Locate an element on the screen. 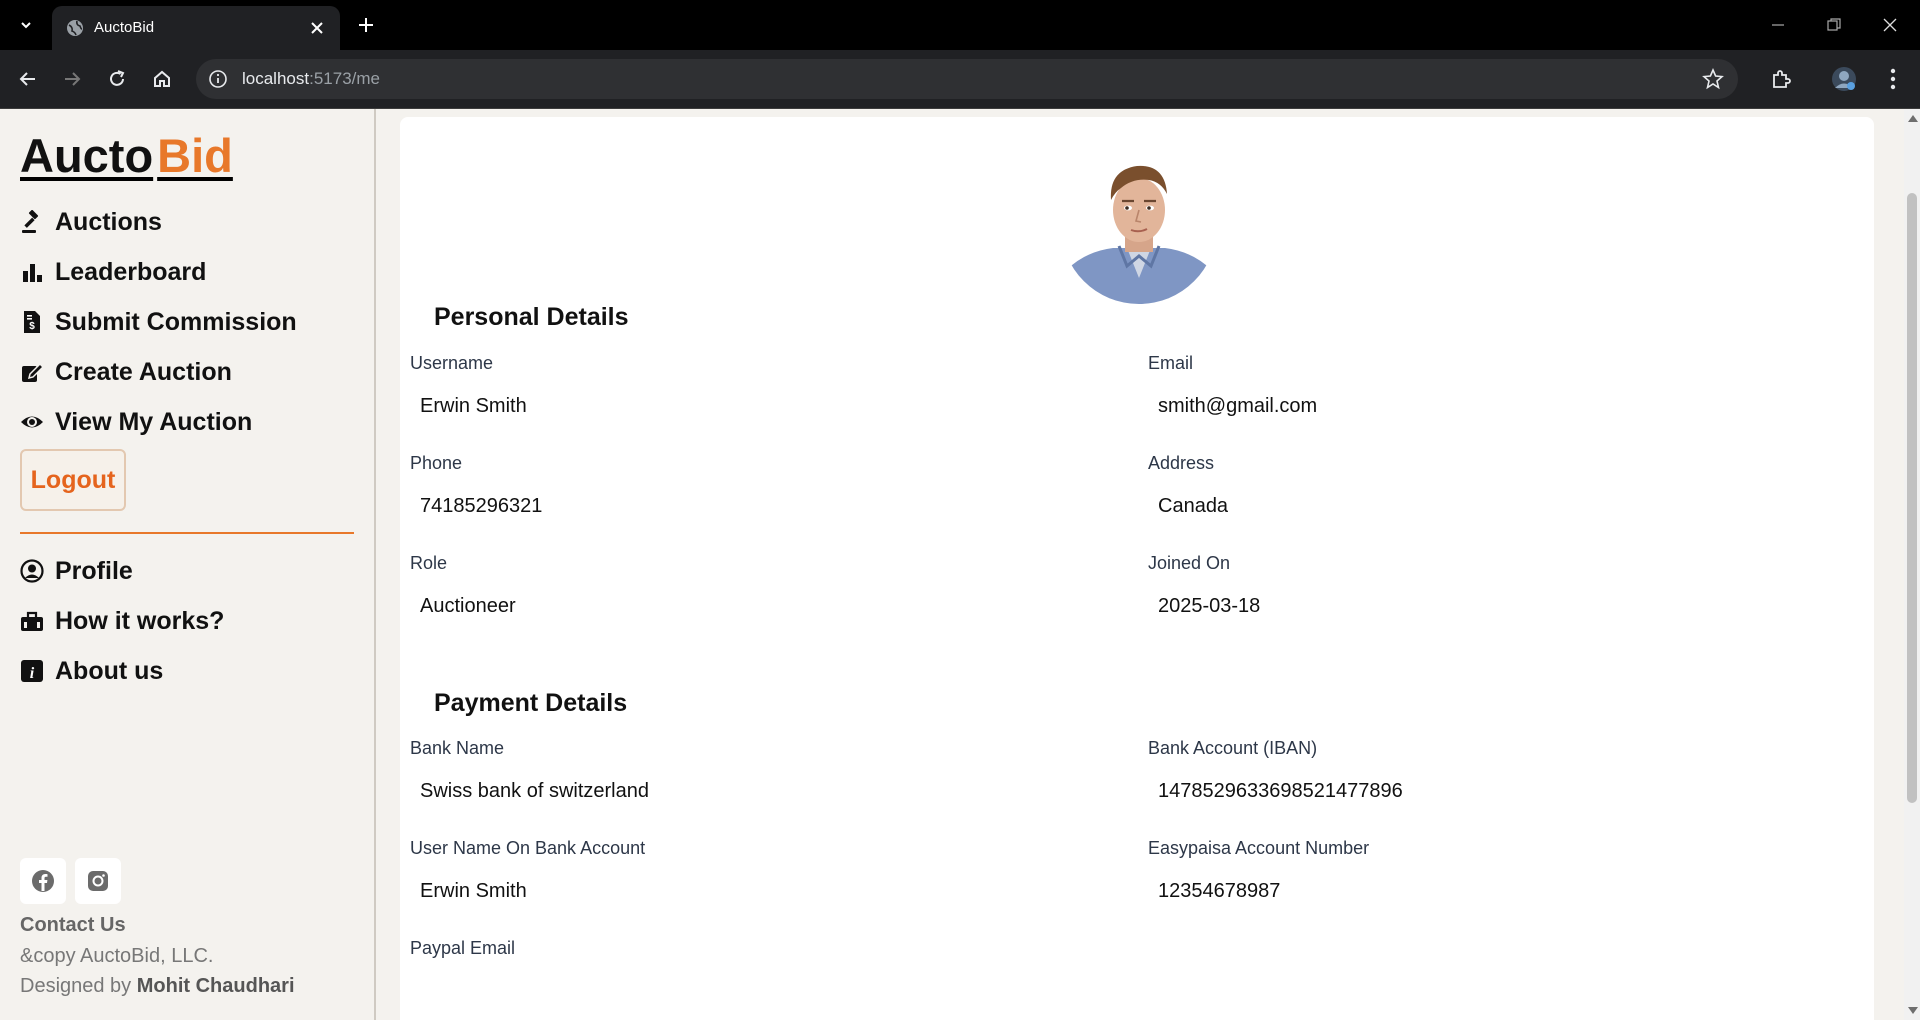 This screenshot has height=1020, width=1920. nav-label: Submit Commission is located at coordinates (176, 321).